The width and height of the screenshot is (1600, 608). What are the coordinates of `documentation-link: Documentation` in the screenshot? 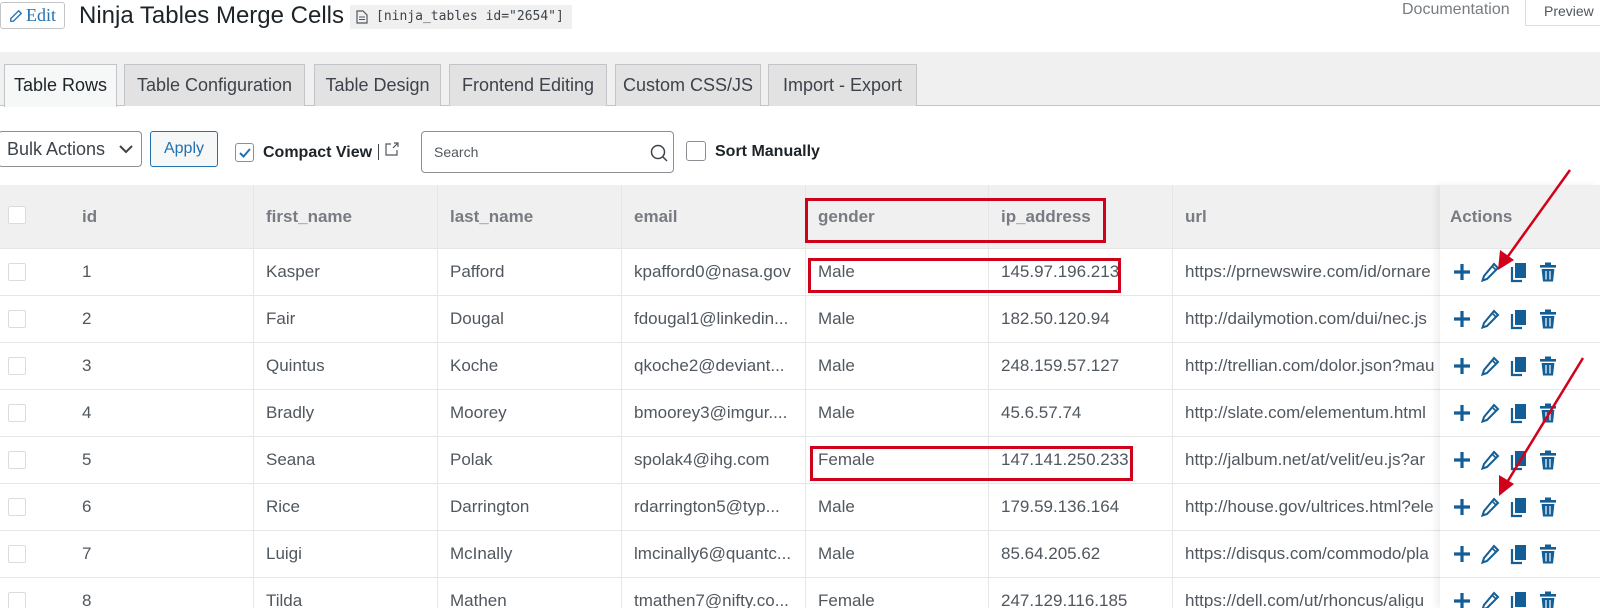 It's located at (1456, 10).